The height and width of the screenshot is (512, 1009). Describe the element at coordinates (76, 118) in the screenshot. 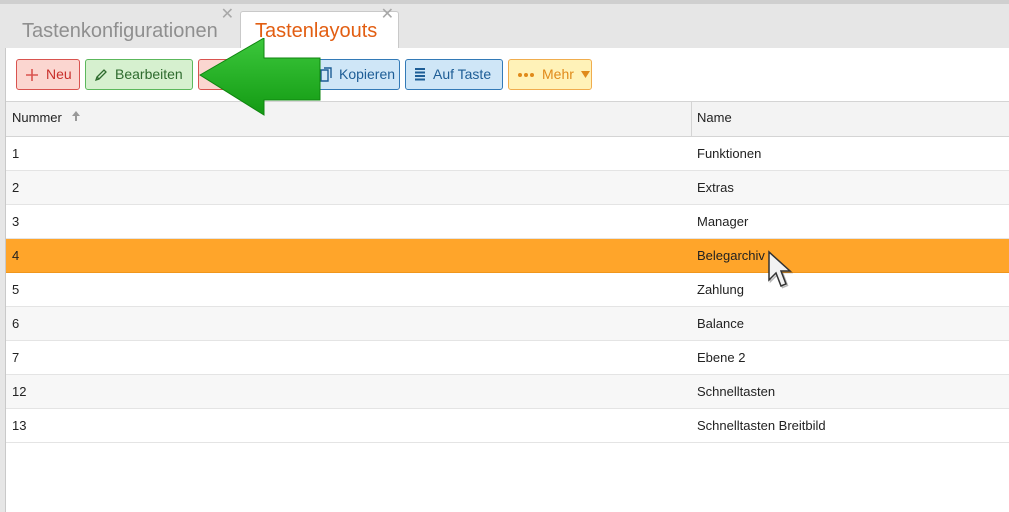

I see `sort-up-icon` at that location.